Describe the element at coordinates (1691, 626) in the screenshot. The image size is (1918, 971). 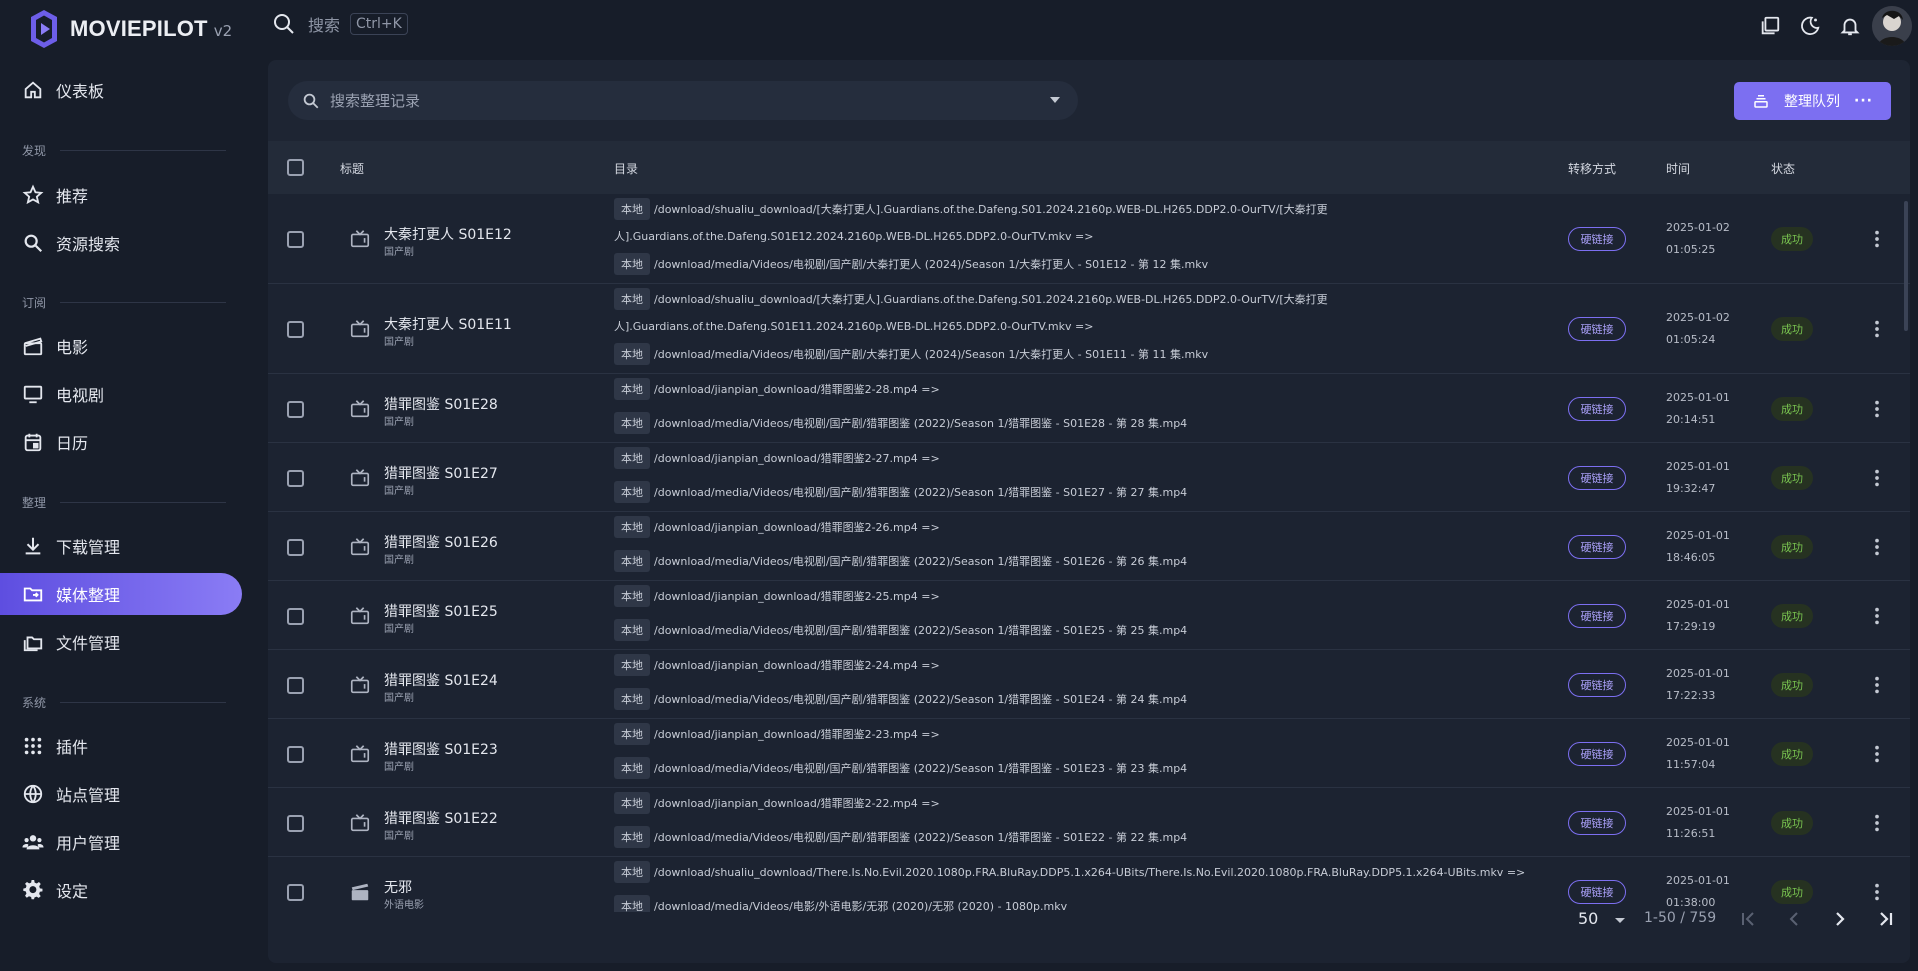
I see `record-clock: 17:29:19` at that location.